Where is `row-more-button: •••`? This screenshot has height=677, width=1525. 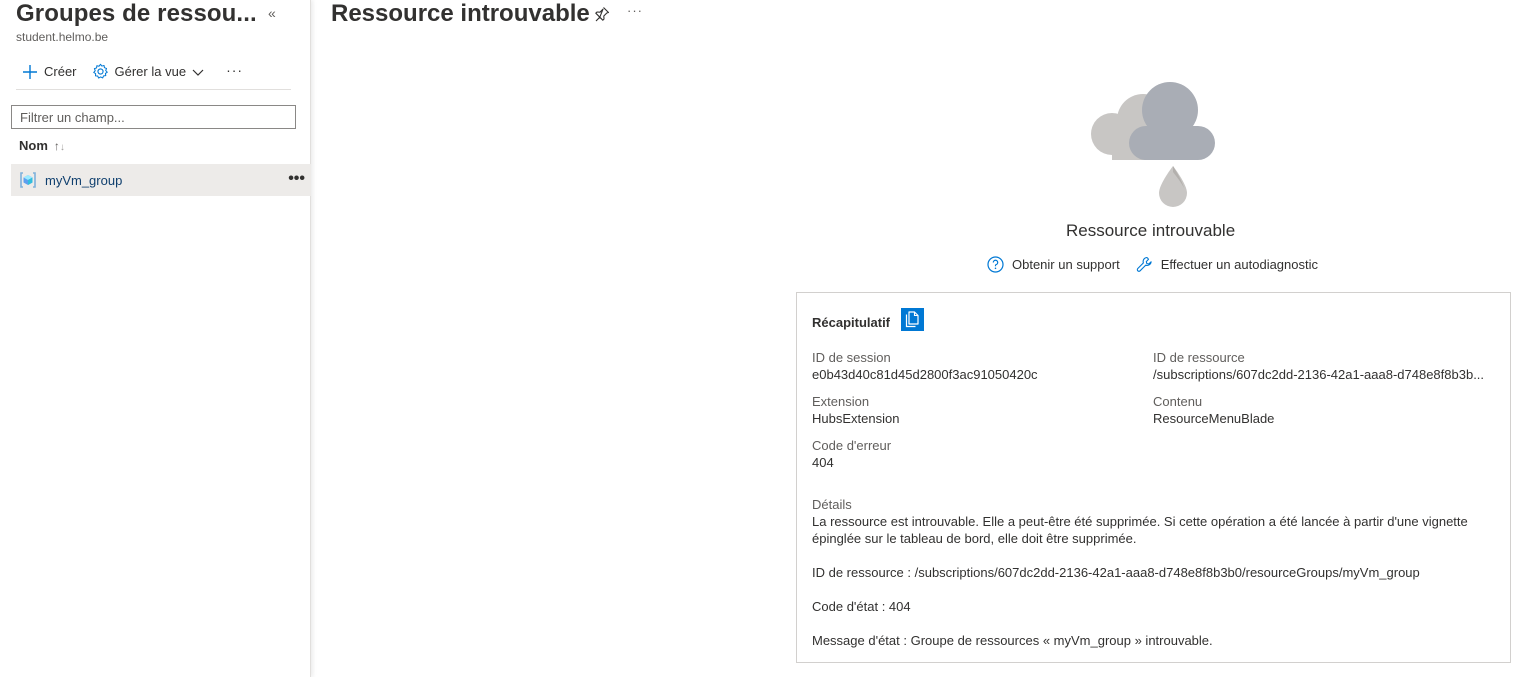 row-more-button: ••• is located at coordinates (296, 179).